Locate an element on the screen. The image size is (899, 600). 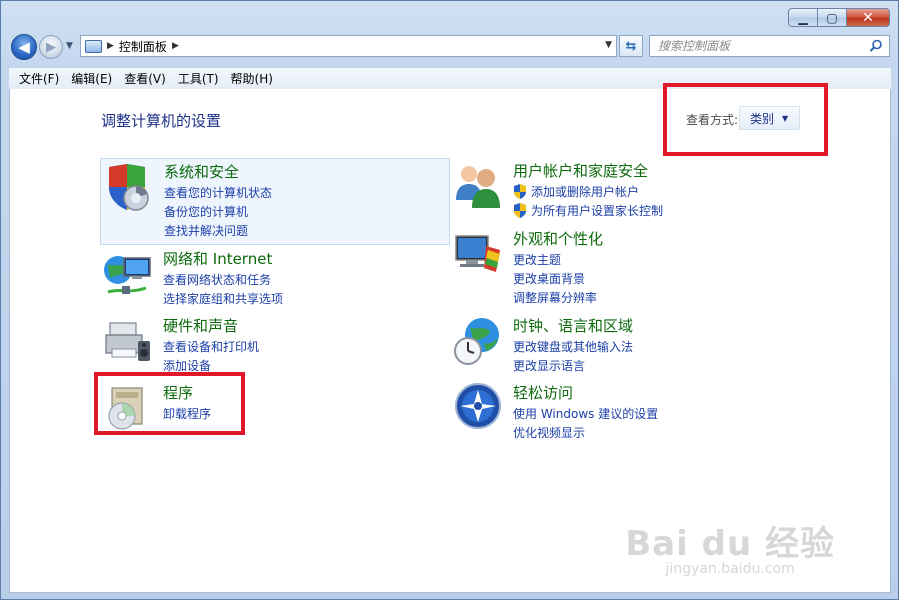
category-title: 轻松访问 is located at coordinates (543, 392).